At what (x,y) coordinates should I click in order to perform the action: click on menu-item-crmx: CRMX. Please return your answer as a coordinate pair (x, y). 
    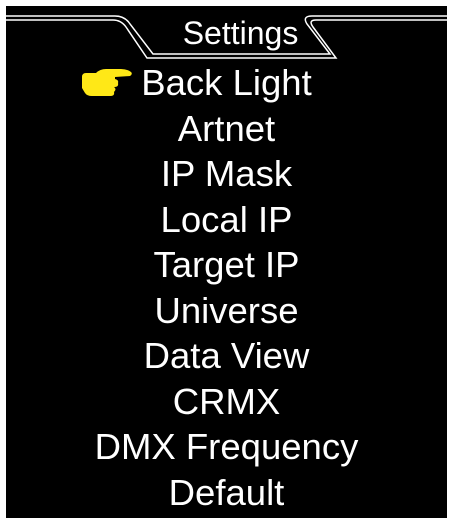
    Looking at the image, I should click on (226, 402).